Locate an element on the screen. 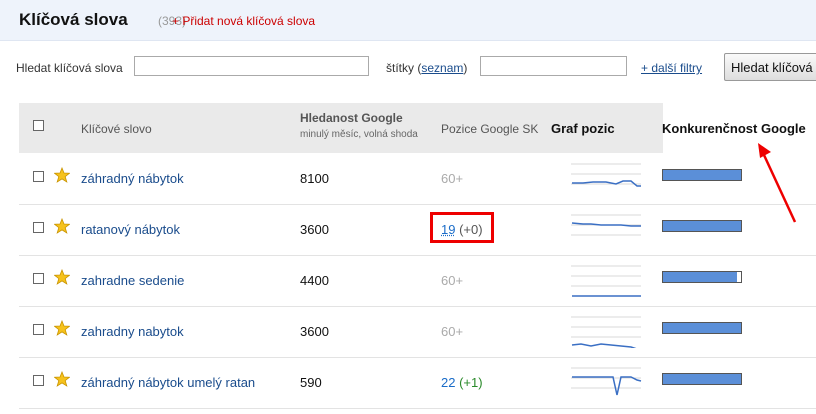  tags-label-text: štítky is located at coordinates (400, 68).